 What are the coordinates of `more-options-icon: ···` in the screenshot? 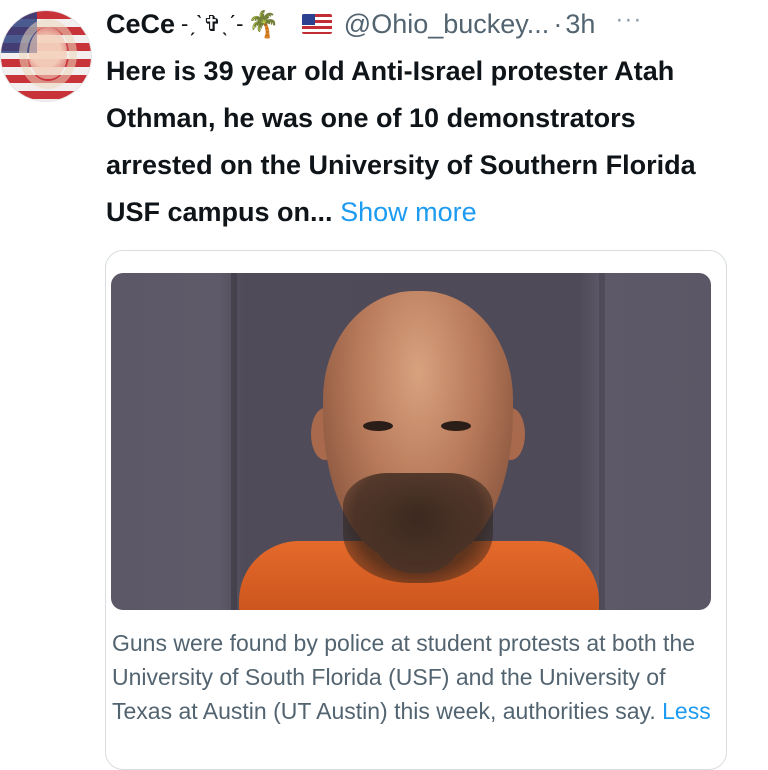 It's located at (628, 20).